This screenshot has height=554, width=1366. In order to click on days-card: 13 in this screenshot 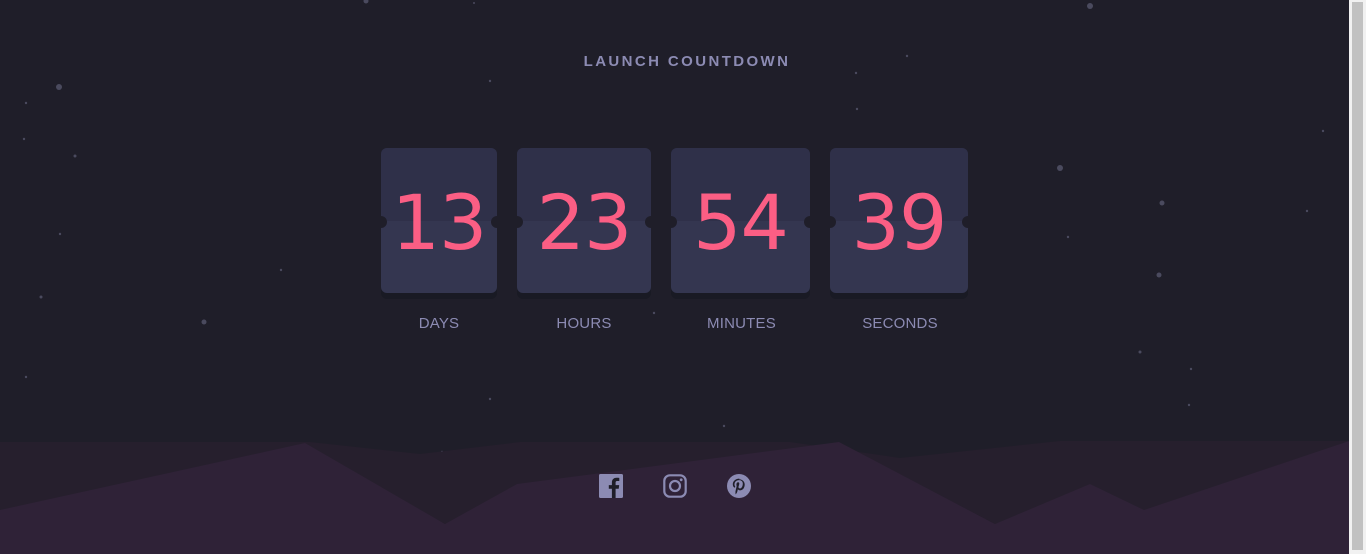, I will do `click(439, 220)`.